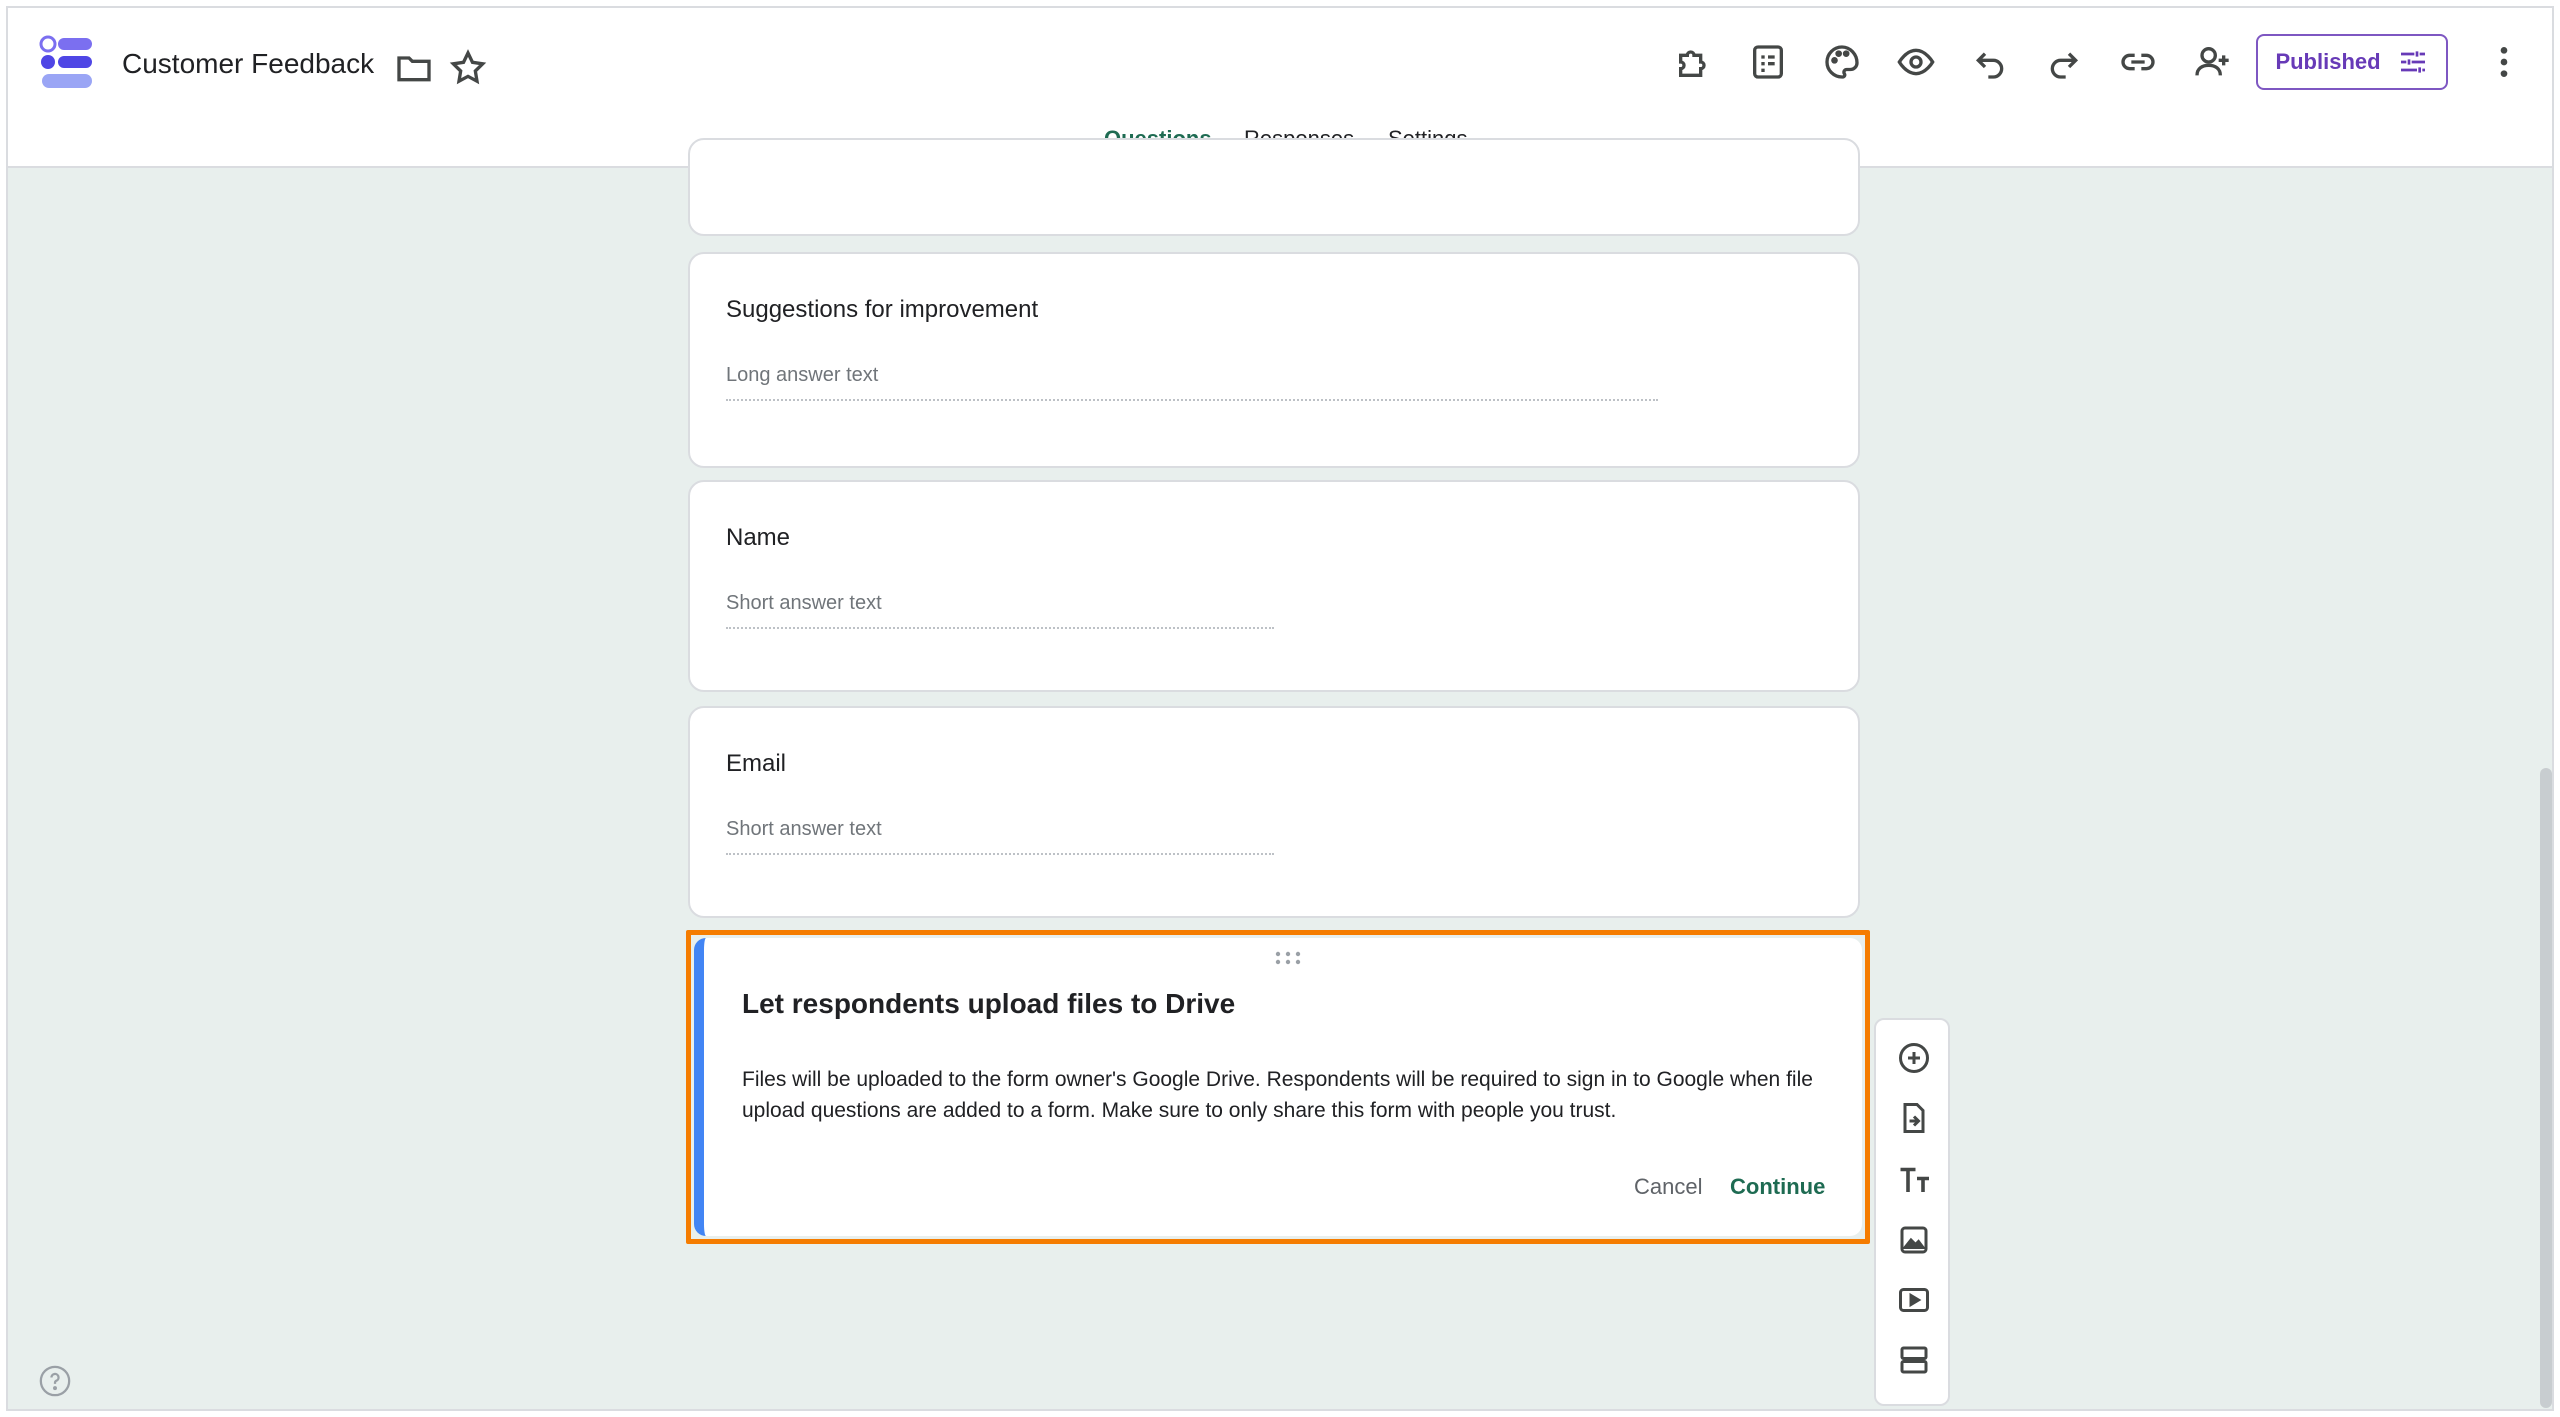 The height and width of the screenshot is (1417, 2560). I want to click on more-vert-icon, so click(2504, 62).